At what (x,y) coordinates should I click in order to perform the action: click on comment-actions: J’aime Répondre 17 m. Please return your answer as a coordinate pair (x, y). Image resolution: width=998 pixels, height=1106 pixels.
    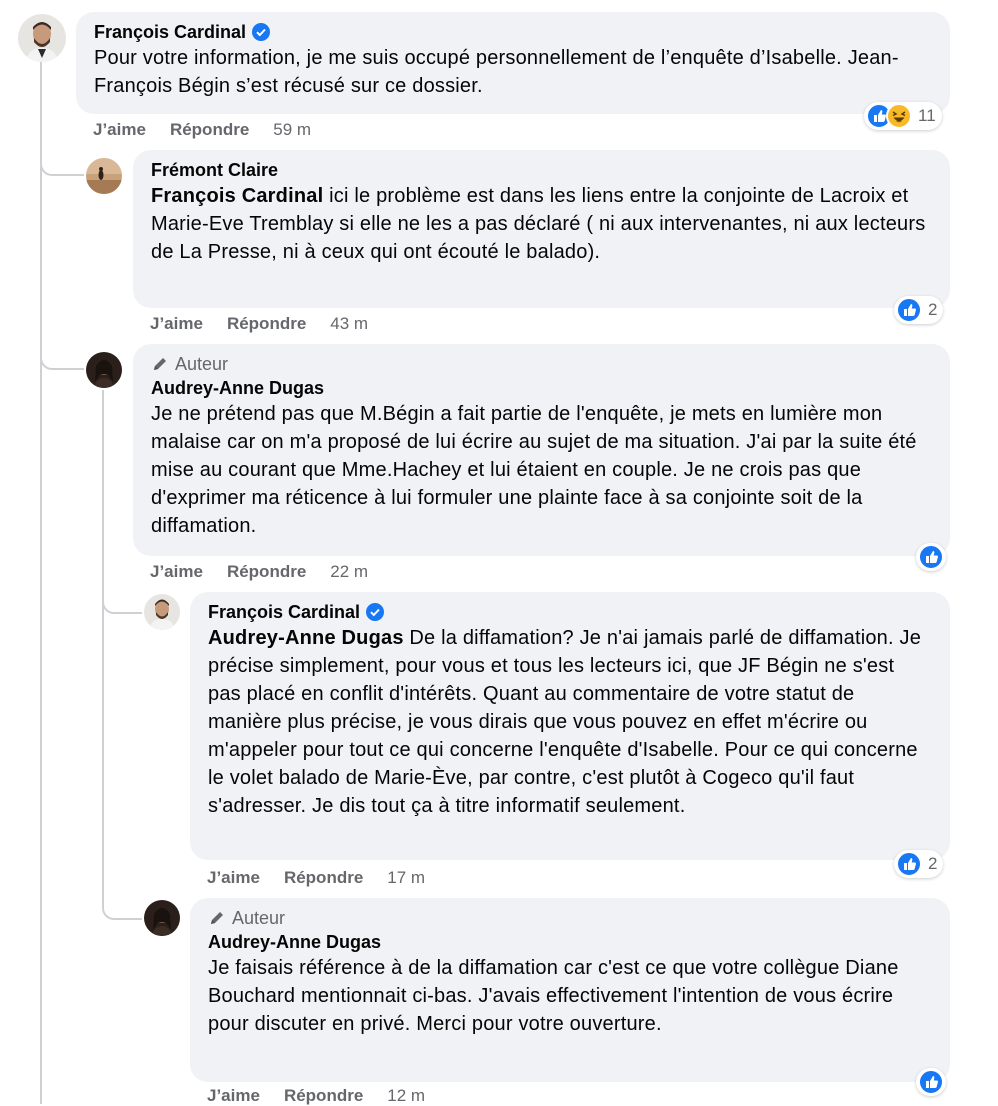
    Looking at the image, I should click on (316, 878).